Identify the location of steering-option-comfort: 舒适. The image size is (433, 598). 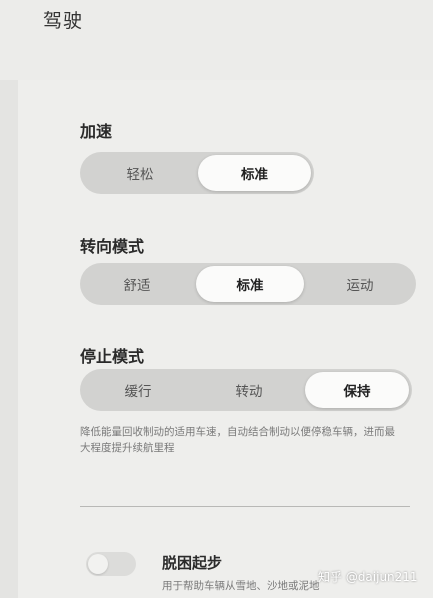
(137, 284).